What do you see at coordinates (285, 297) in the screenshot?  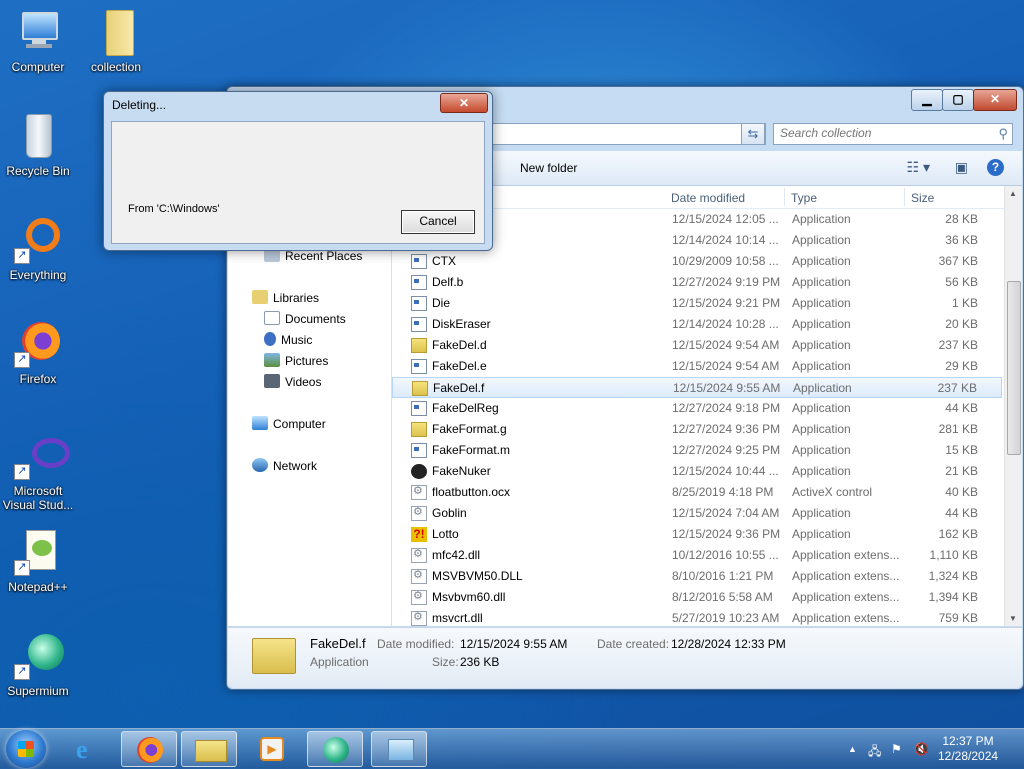 I see `nav-item-libraries: Libraries` at bounding box center [285, 297].